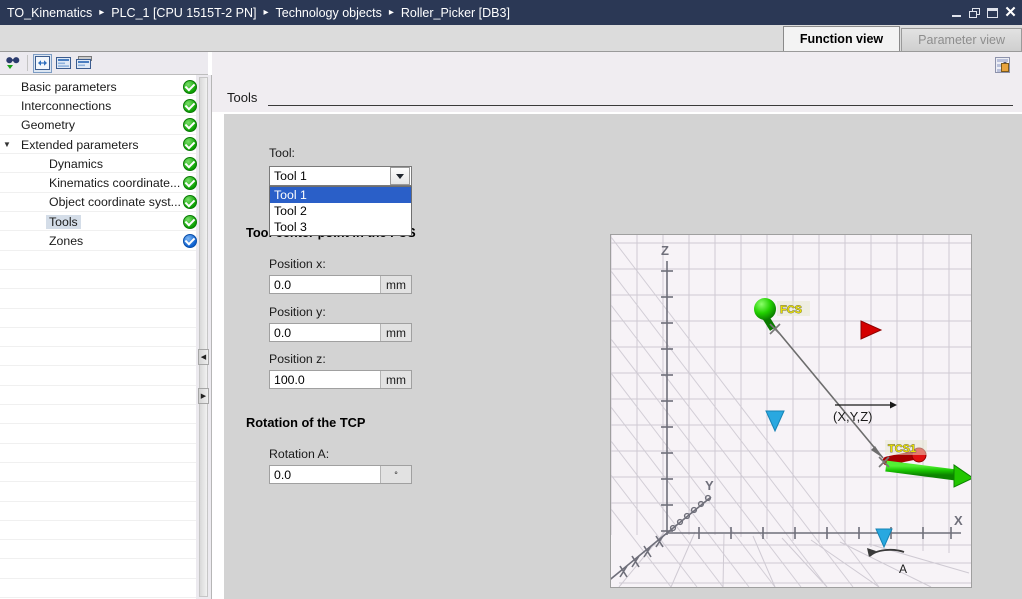 This screenshot has height=599, width=1022. I want to click on fcs-label: FCS, so click(791, 310).